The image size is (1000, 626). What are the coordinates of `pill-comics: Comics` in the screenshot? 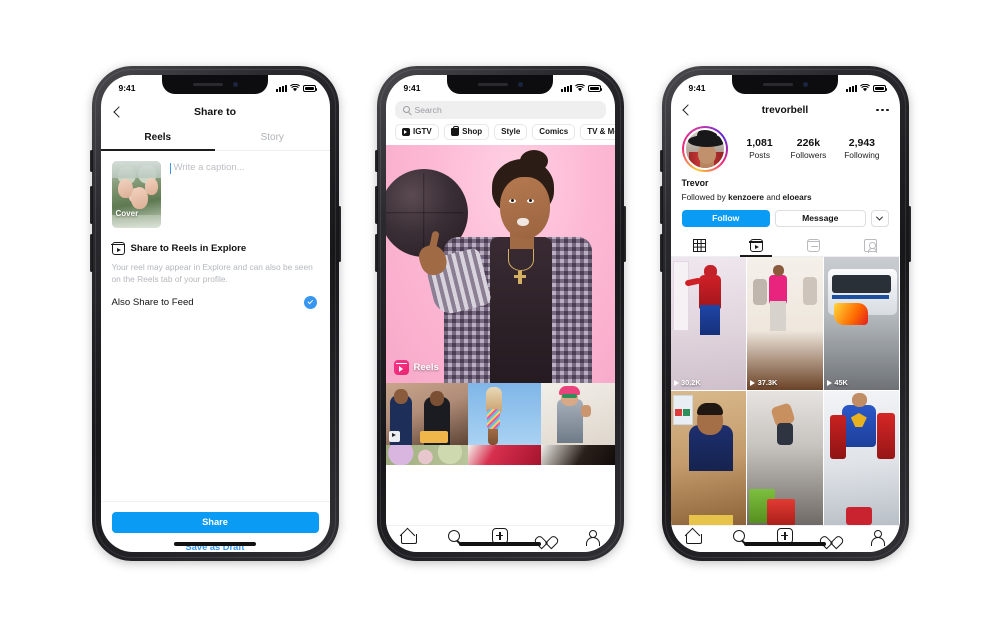 It's located at (554, 131).